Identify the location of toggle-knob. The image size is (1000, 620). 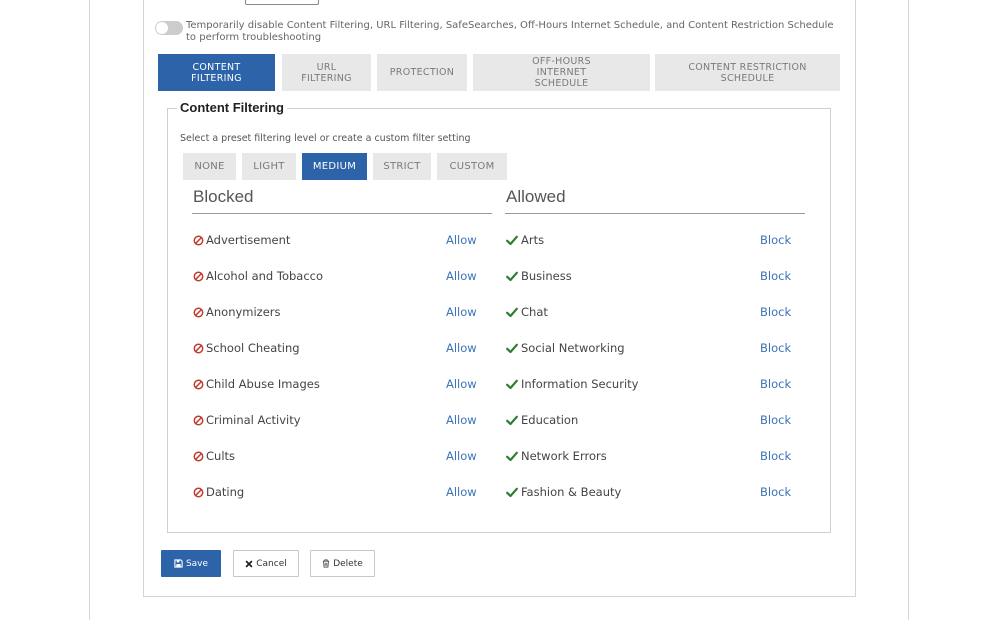
(162, 28).